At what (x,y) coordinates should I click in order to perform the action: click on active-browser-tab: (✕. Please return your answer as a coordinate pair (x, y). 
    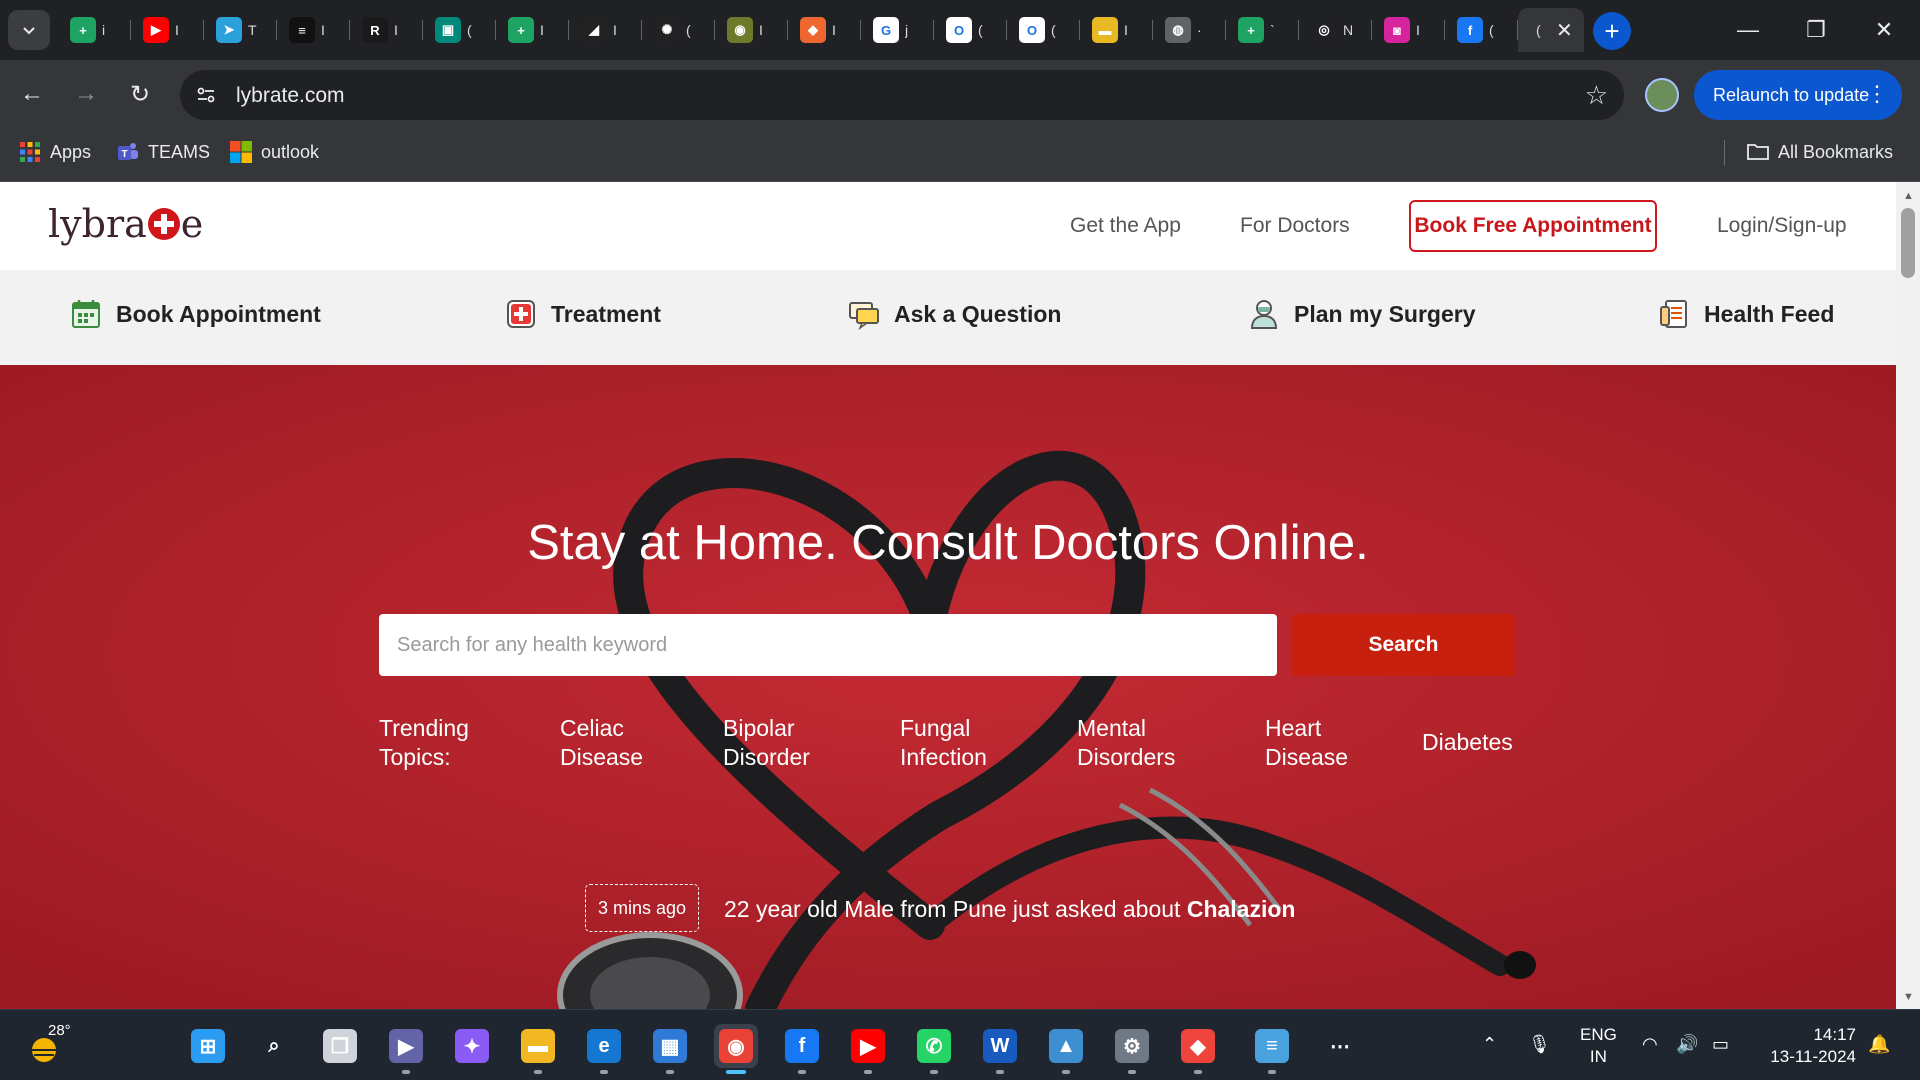
    Looking at the image, I should click on (1551, 30).